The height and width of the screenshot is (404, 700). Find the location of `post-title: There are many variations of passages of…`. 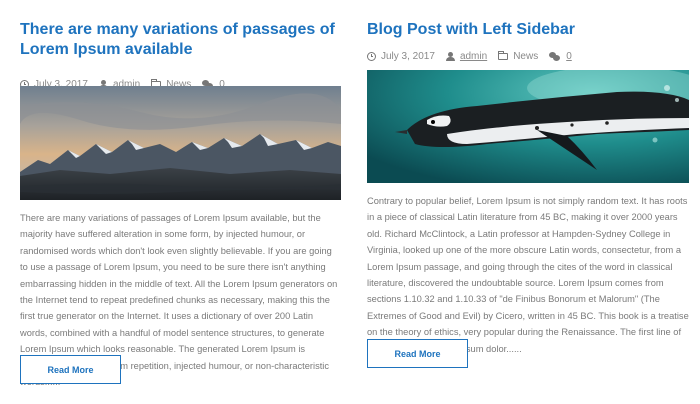

post-title: There are many variations of passages of… is located at coordinates (181, 40).